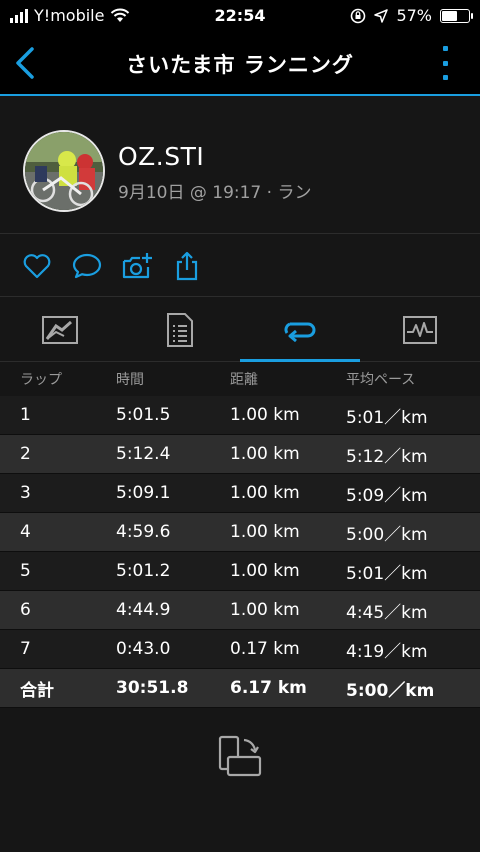  Describe the element at coordinates (25, 454) in the screenshot. I see `lap-number: 2` at that location.